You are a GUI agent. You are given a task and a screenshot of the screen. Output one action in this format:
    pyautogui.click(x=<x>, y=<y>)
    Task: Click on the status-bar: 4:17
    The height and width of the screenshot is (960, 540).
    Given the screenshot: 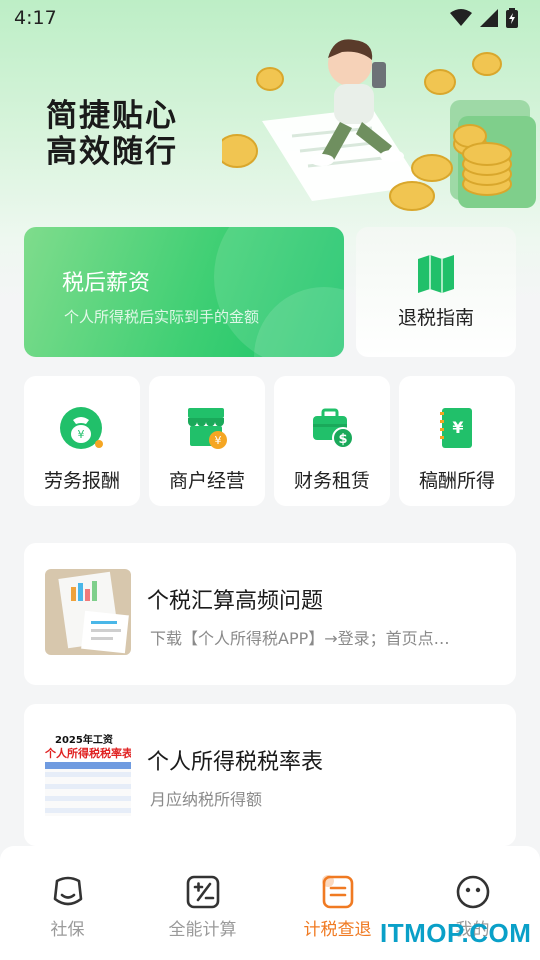 What is the action you would take?
    pyautogui.click(x=270, y=18)
    